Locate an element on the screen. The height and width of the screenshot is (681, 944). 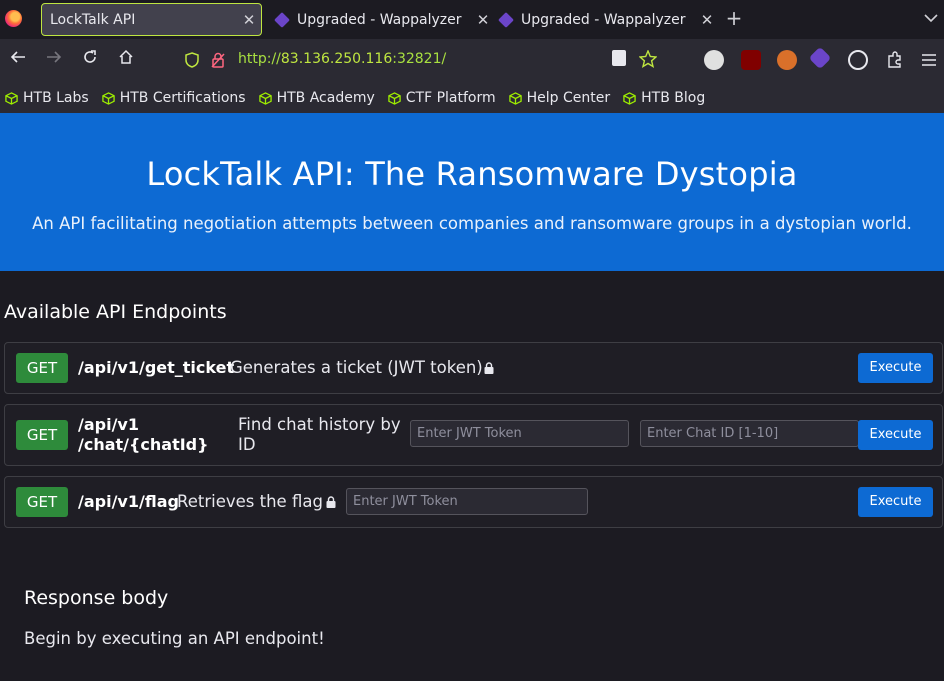
endpoints-heading: Available API Endpoints is located at coordinates (115, 312).